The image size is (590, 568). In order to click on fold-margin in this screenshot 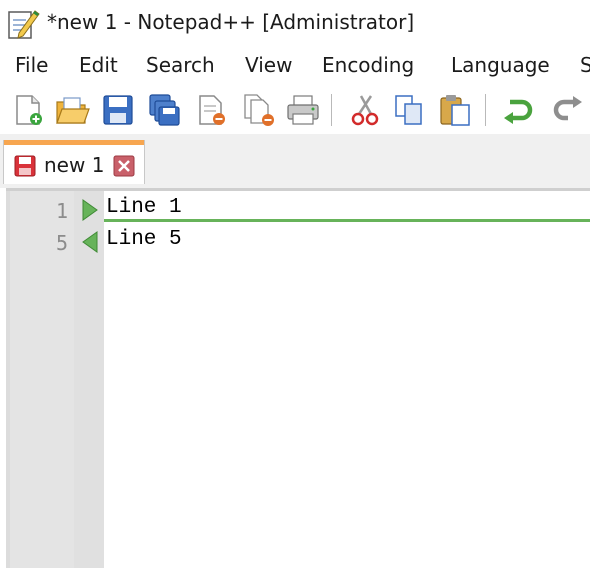, I will do `click(89, 379)`.